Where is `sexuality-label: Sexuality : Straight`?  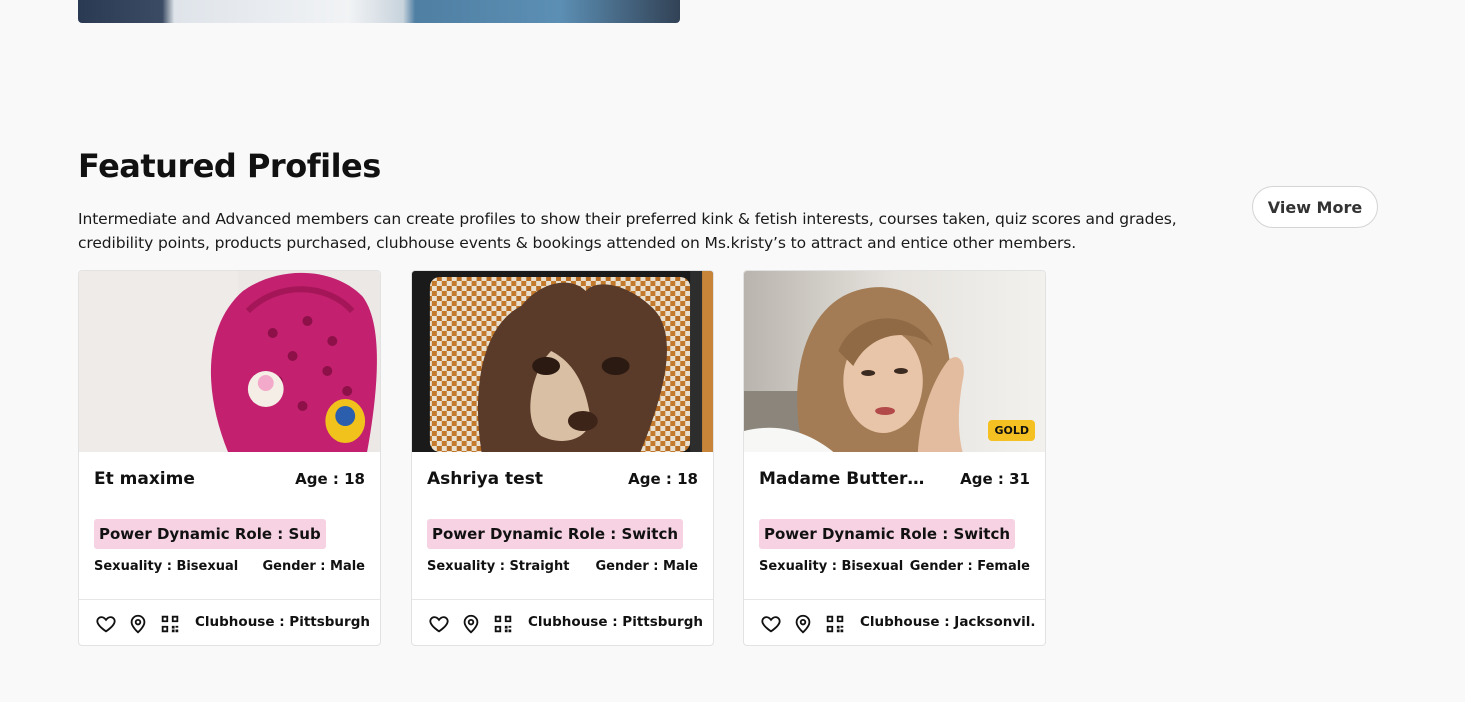
sexuality-label: Sexuality : Straight is located at coordinates (498, 566).